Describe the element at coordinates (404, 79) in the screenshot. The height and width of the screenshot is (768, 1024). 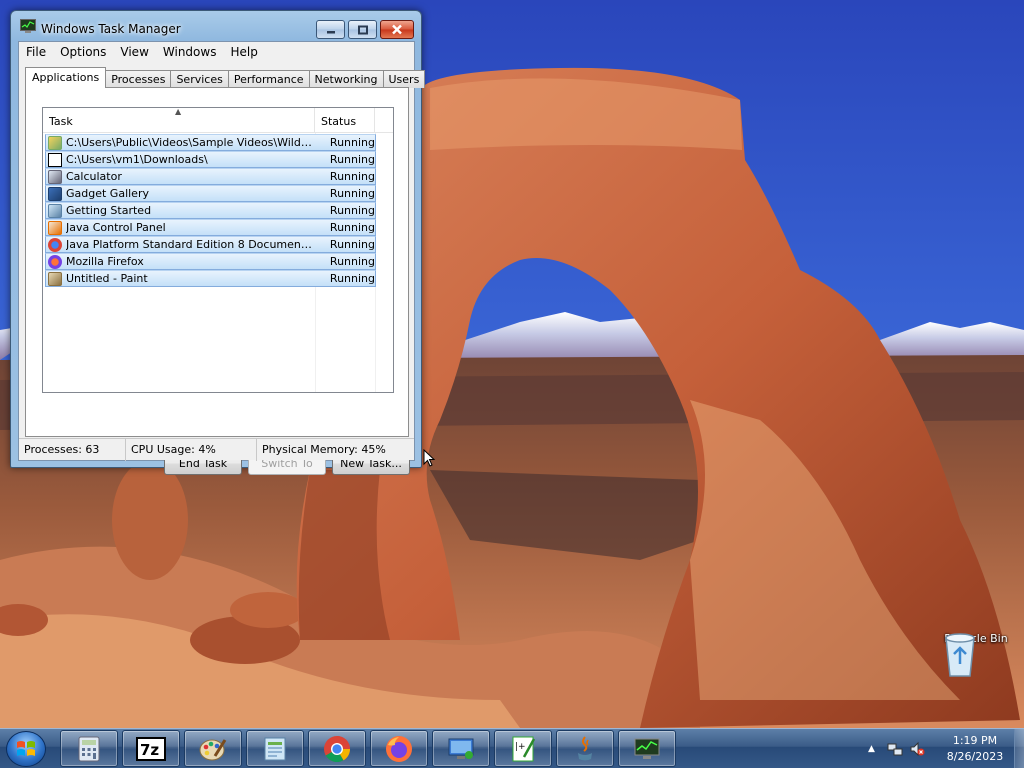
I see `tab-users: Users` at that location.